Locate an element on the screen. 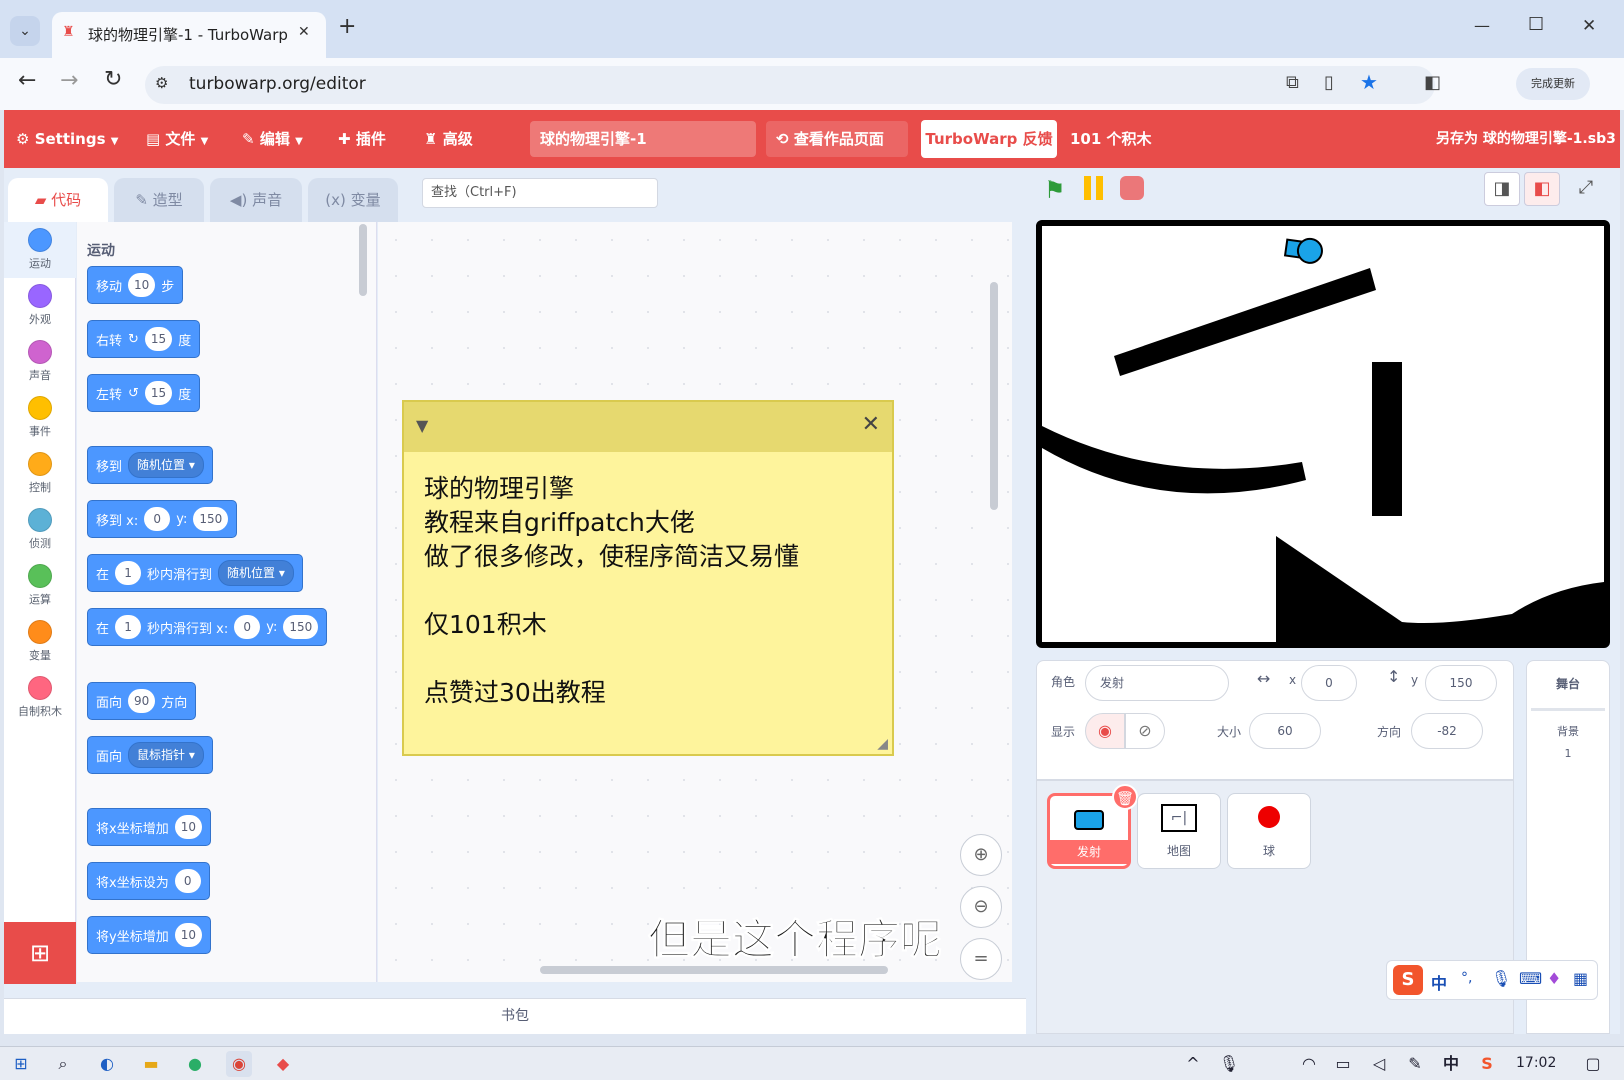  x-input: 0 is located at coordinates (1329, 683).